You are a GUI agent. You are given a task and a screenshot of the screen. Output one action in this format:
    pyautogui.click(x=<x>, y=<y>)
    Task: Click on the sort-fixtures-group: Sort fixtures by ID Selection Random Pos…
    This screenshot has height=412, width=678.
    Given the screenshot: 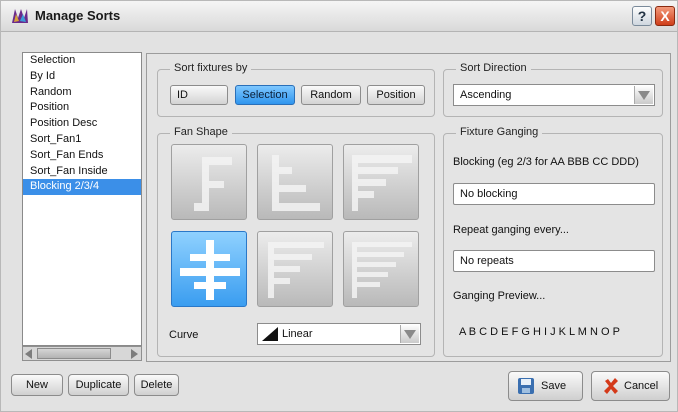 What is the action you would take?
    pyautogui.click(x=296, y=89)
    